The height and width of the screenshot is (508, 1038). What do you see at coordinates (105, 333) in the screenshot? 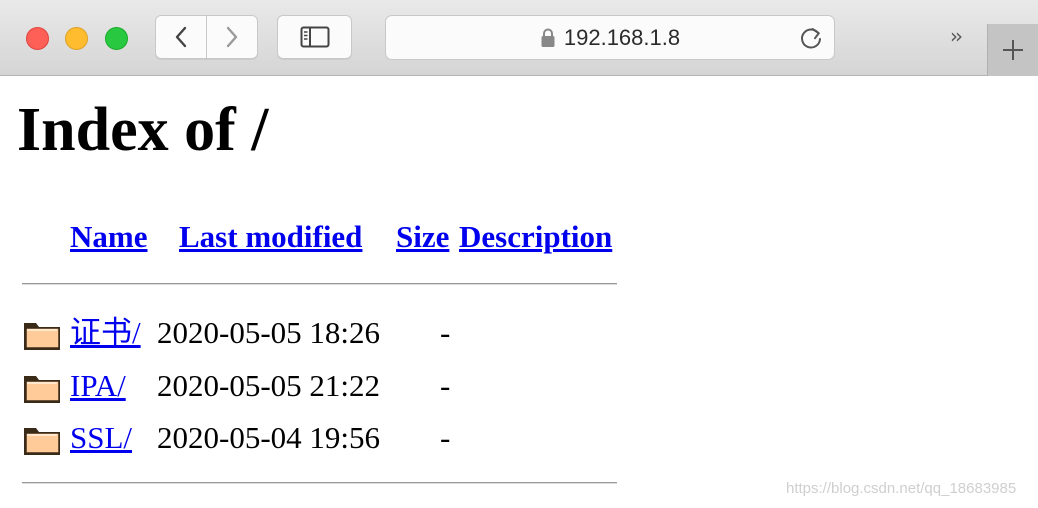
I see `entry-link: 证书/` at bounding box center [105, 333].